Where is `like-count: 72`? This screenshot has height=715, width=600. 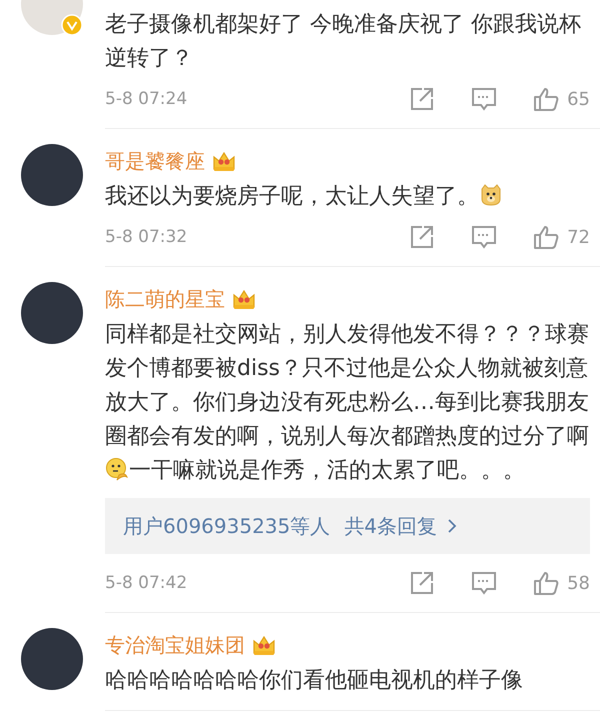
like-count: 72 is located at coordinates (578, 237).